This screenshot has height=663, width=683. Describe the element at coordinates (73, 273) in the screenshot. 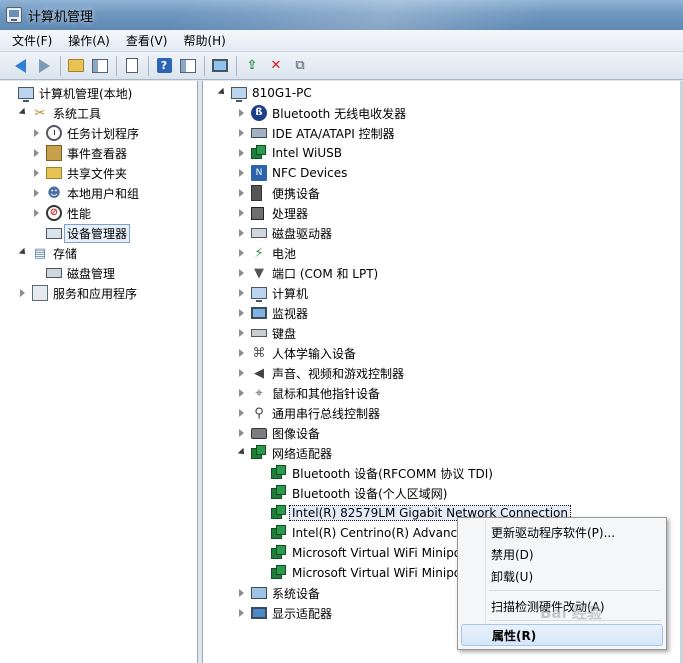

I see `console-tree-item: 磁盘管理` at that location.